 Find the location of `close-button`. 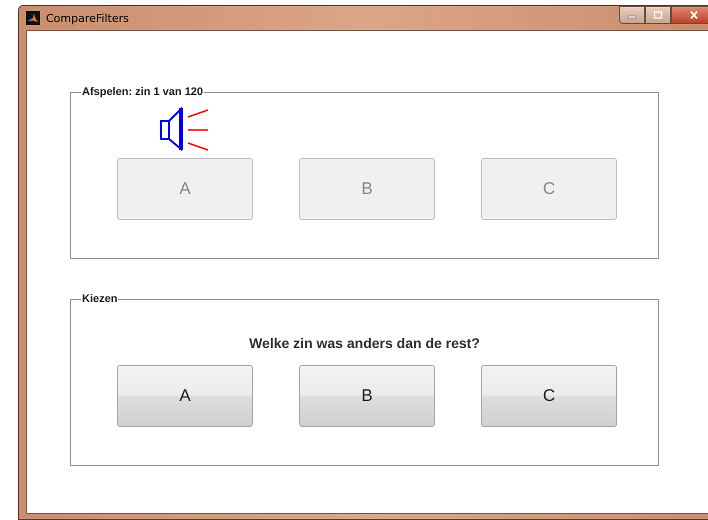

close-button is located at coordinates (689, 15).